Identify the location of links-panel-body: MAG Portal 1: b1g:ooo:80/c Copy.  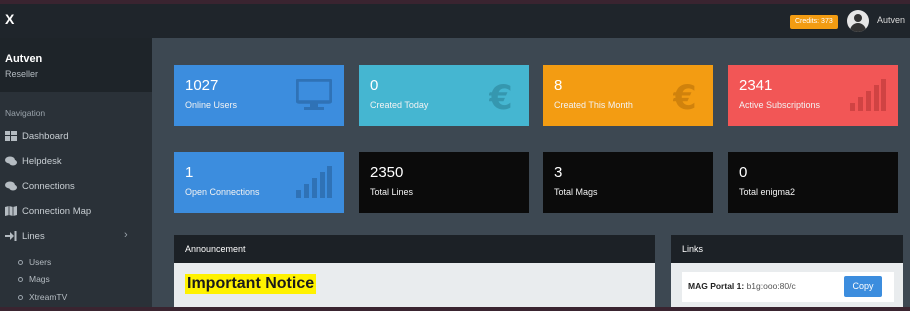
(787, 285).